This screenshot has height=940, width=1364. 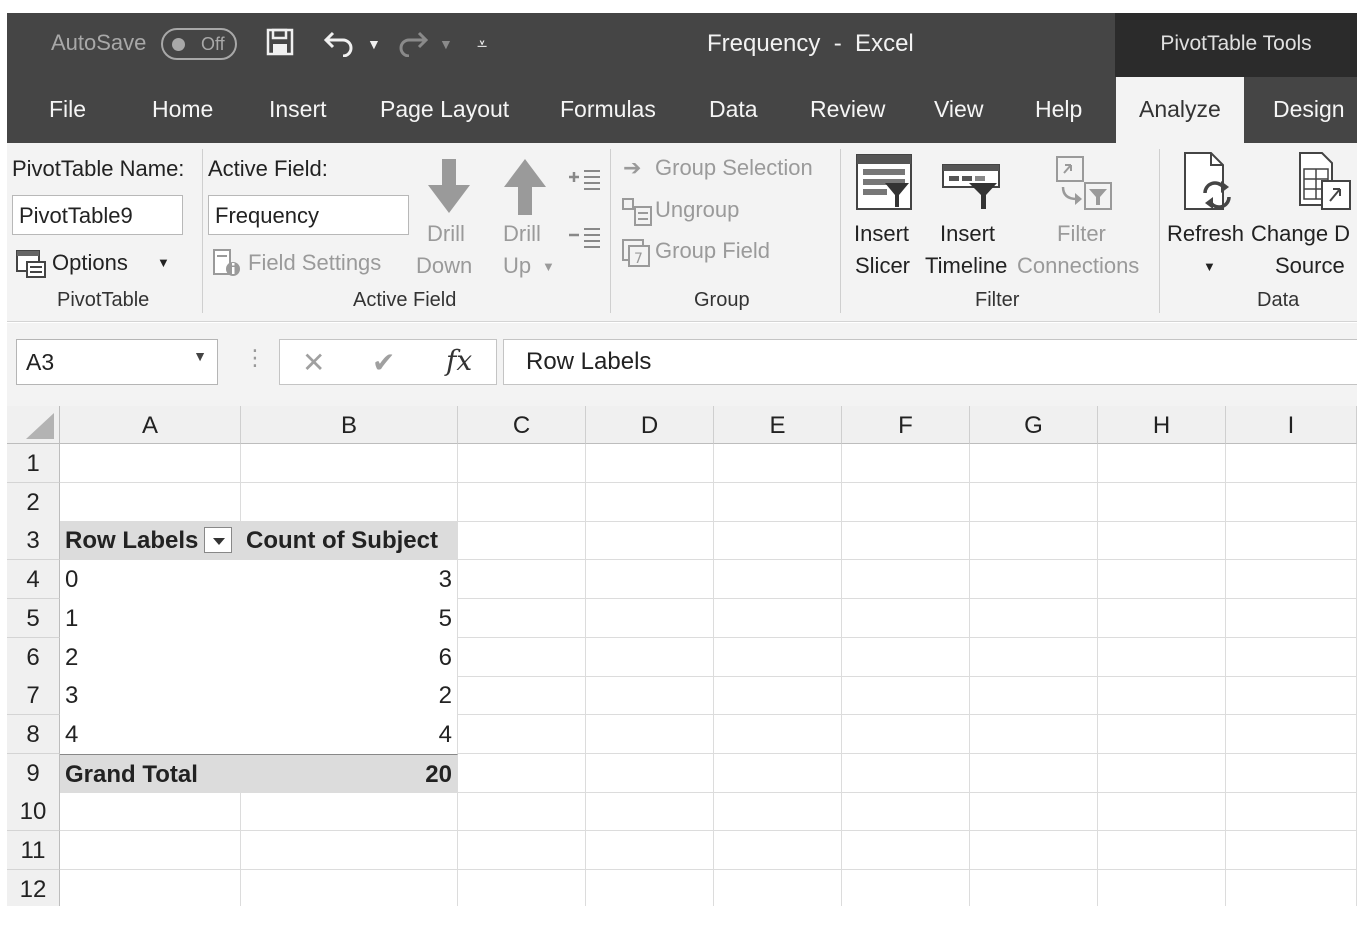 What do you see at coordinates (522, 425) in the screenshot?
I see `column-header: C` at bounding box center [522, 425].